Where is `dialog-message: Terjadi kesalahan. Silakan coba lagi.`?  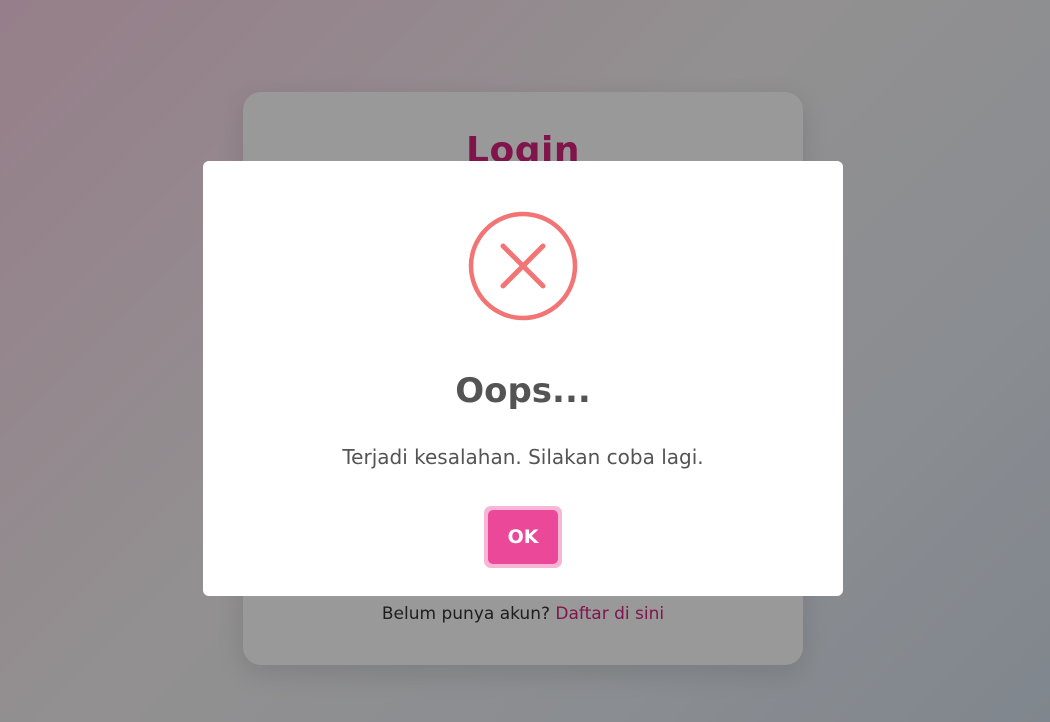 dialog-message: Terjadi kesalahan. Silakan coba lagi. is located at coordinates (523, 457).